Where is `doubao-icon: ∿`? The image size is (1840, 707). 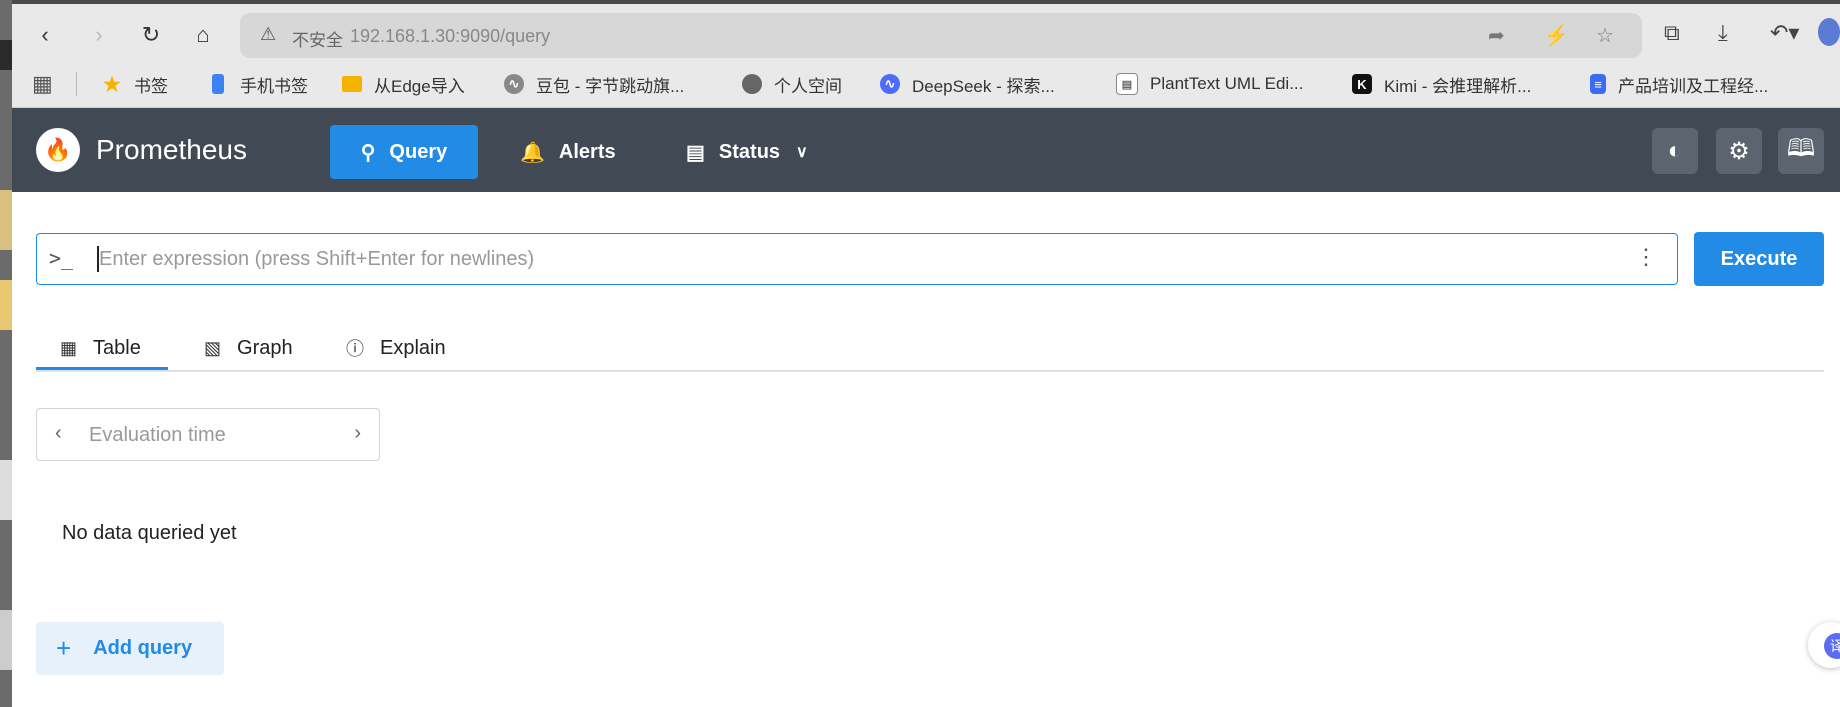
doubao-icon: ∿ is located at coordinates (514, 84).